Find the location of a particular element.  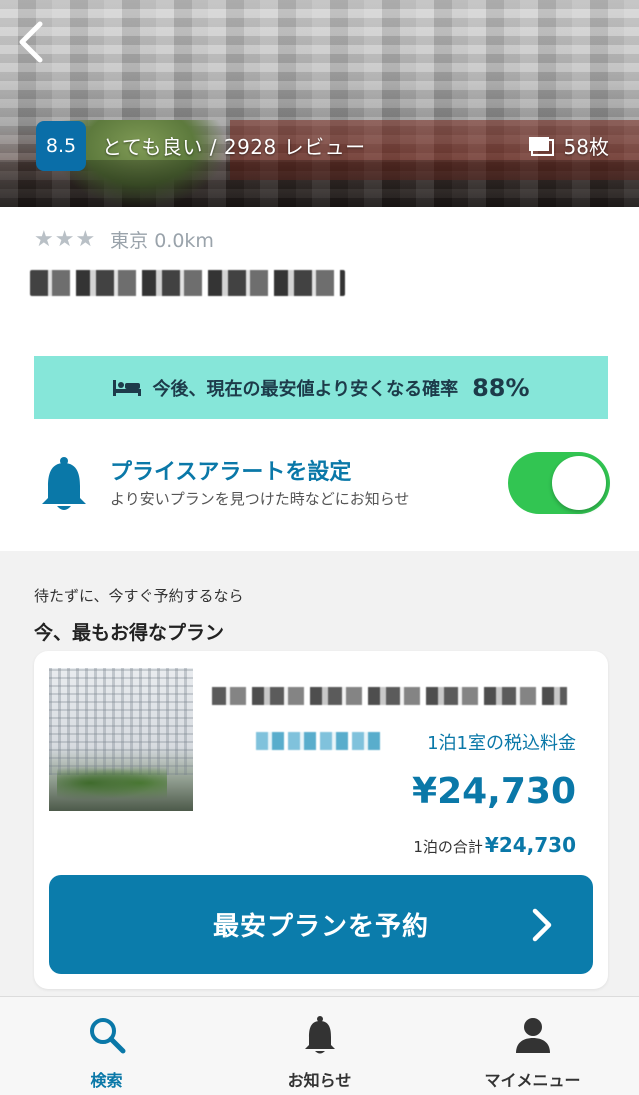

price-alert-subtitle: より安いプランを見つけた時などにお知らせ is located at coordinates (260, 499).